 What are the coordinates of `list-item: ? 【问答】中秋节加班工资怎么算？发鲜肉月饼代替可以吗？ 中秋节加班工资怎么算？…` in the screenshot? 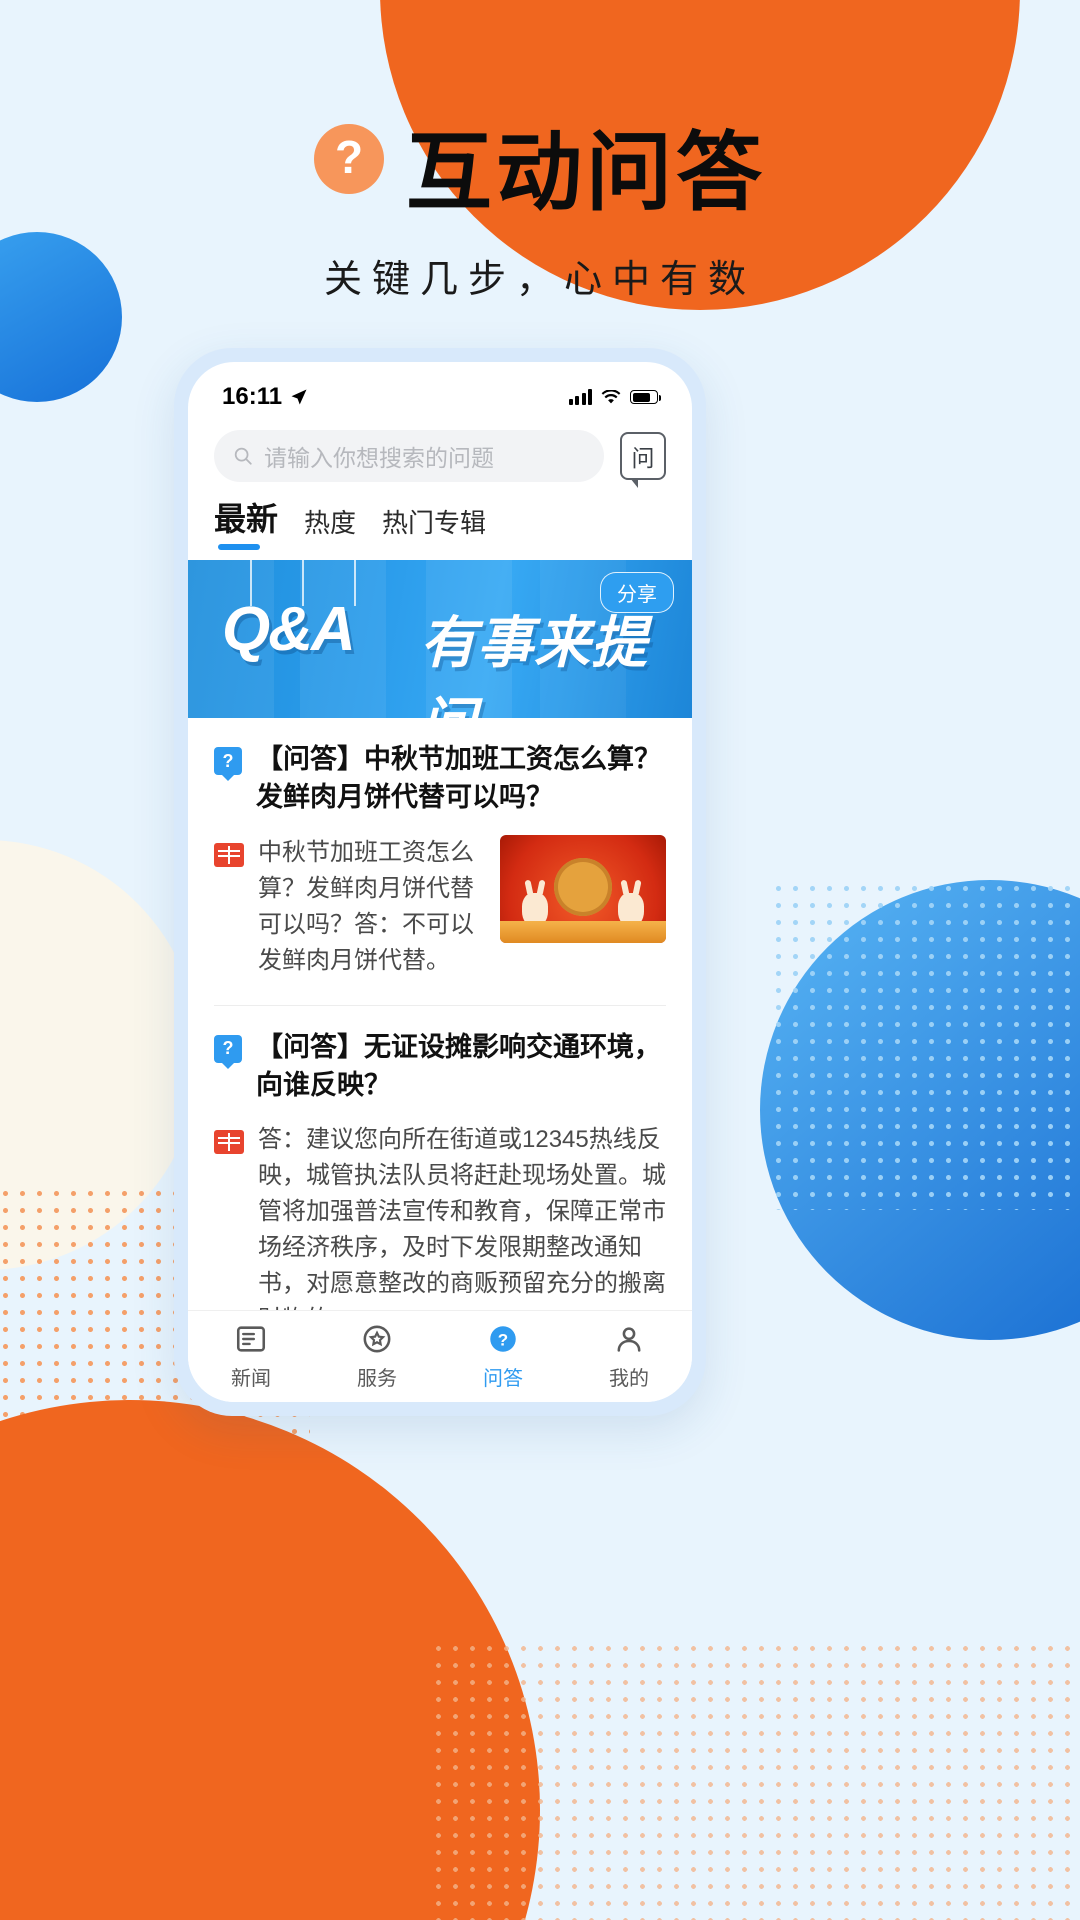 It's located at (440, 850).